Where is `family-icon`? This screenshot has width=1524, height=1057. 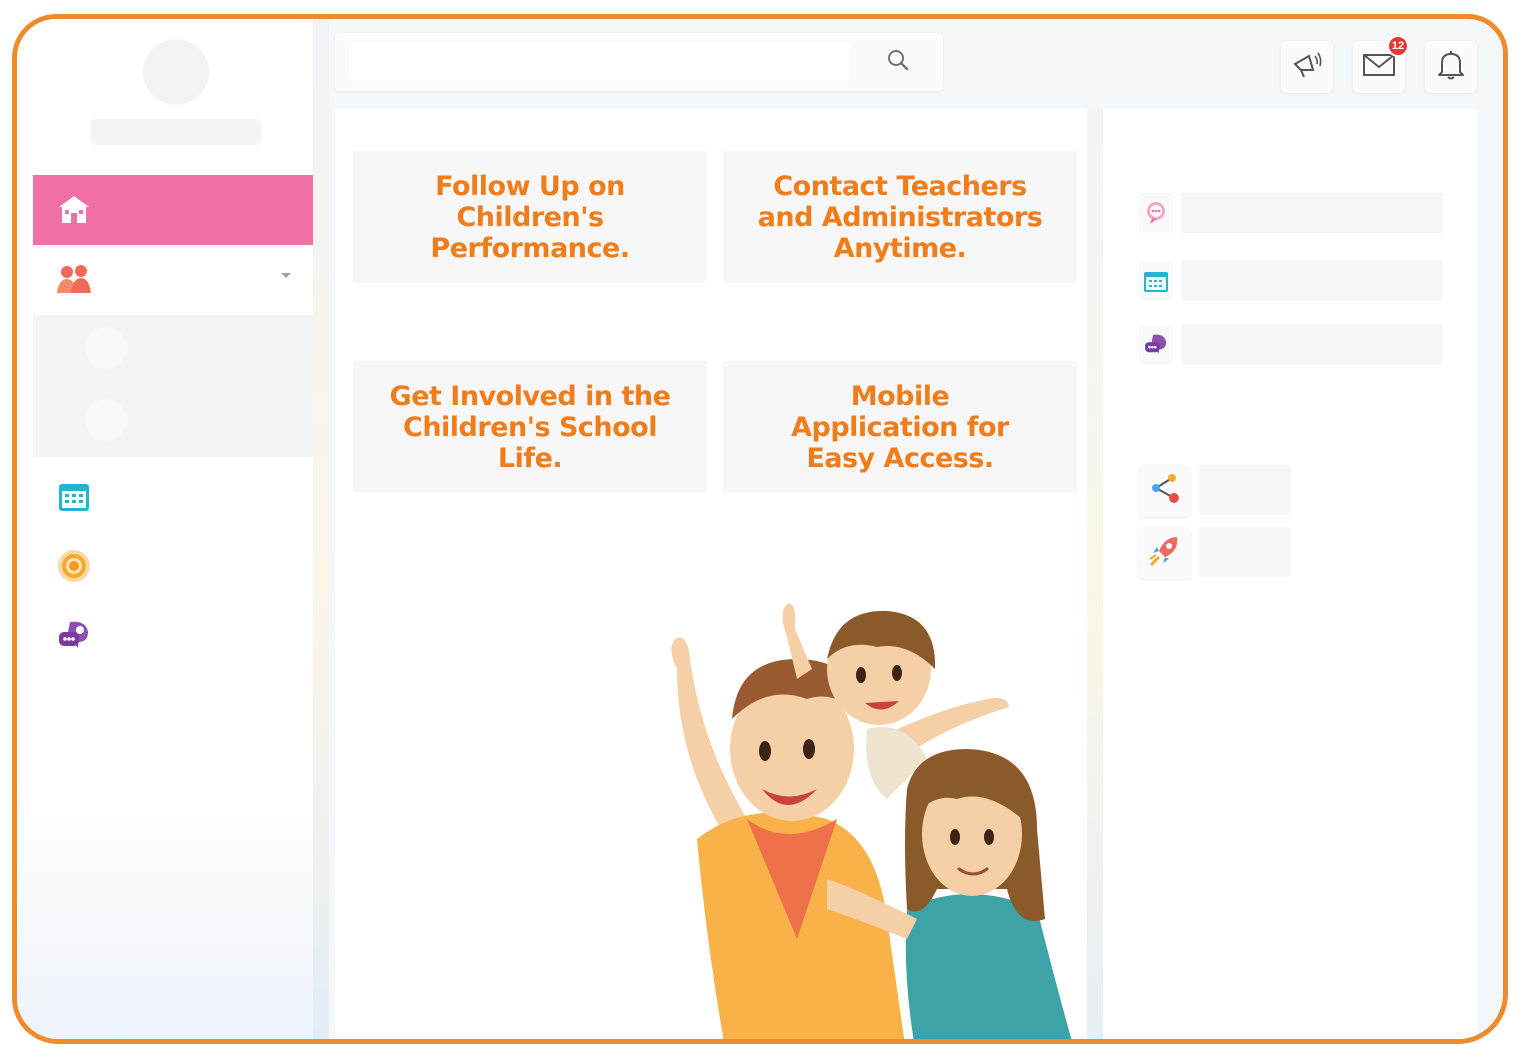 family-icon is located at coordinates (74, 280).